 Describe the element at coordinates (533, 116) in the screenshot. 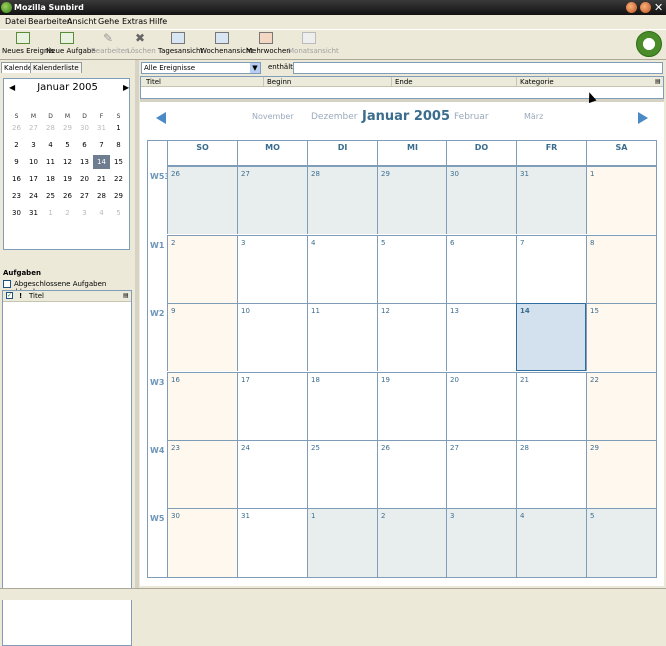

I see `nav-month-maerz: März` at that location.